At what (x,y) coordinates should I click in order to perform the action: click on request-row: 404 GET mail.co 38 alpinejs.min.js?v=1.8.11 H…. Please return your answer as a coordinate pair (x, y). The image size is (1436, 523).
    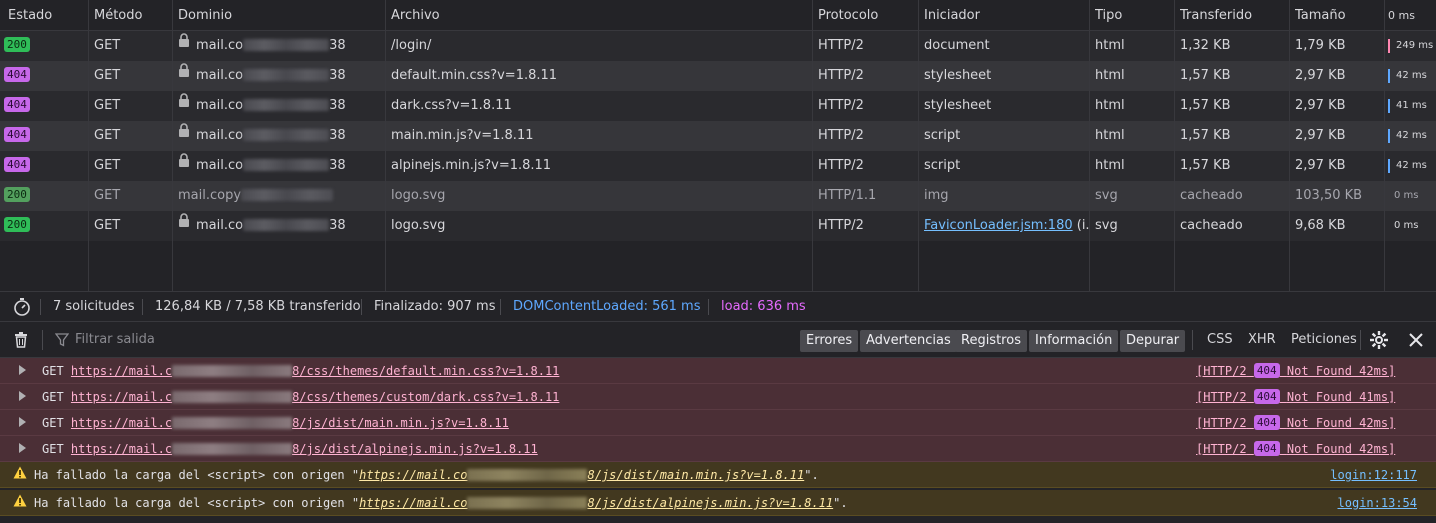
    Looking at the image, I should click on (718, 166).